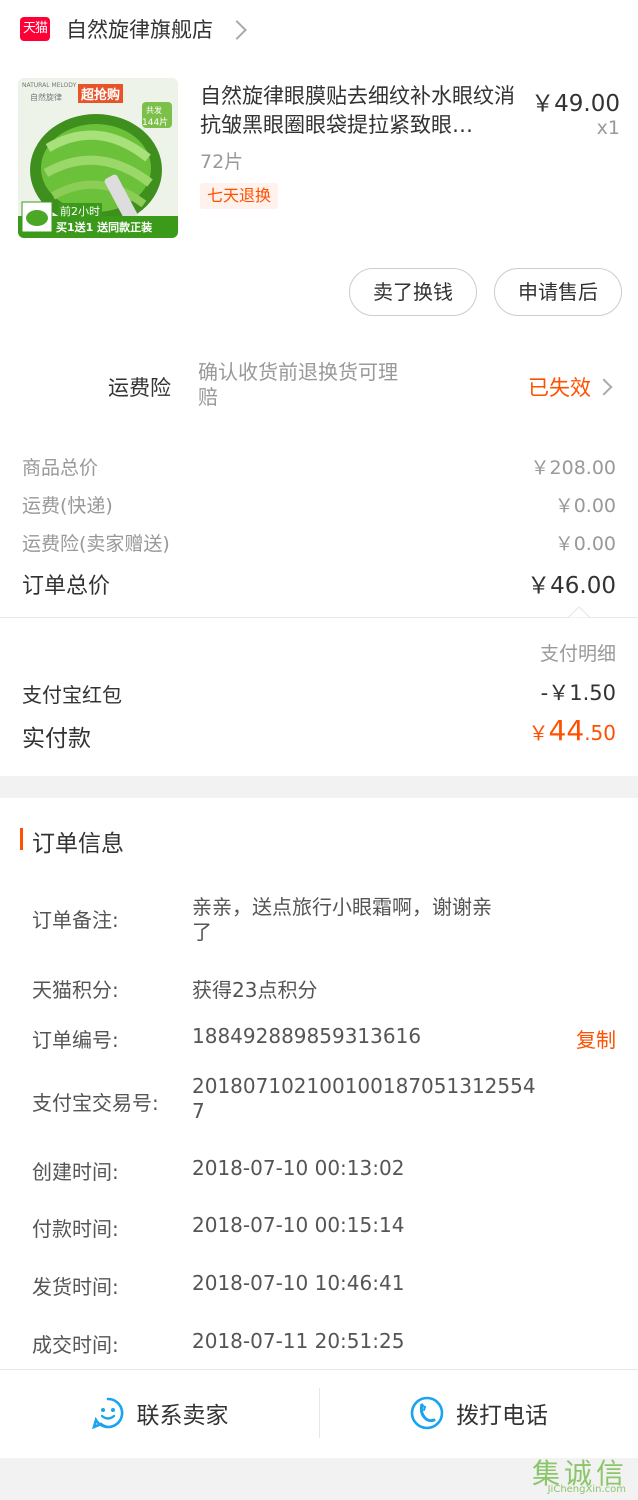 The height and width of the screenshot is (1500, 638). I want to click on chat-smile-icon, so click(107, 1413).